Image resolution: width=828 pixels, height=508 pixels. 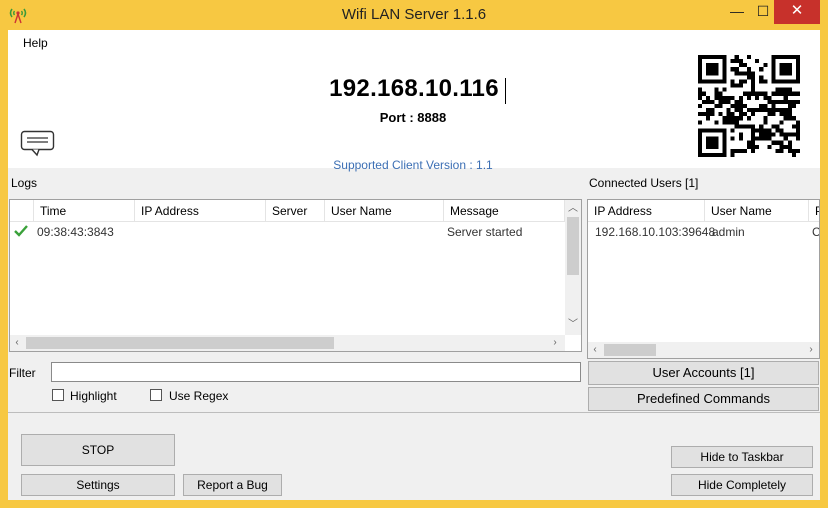 What do you see at coordinates (655, 232) in the screenshot?
I see `user-ip: 192.168.10.103:39648` at bounding box center [655, 232].